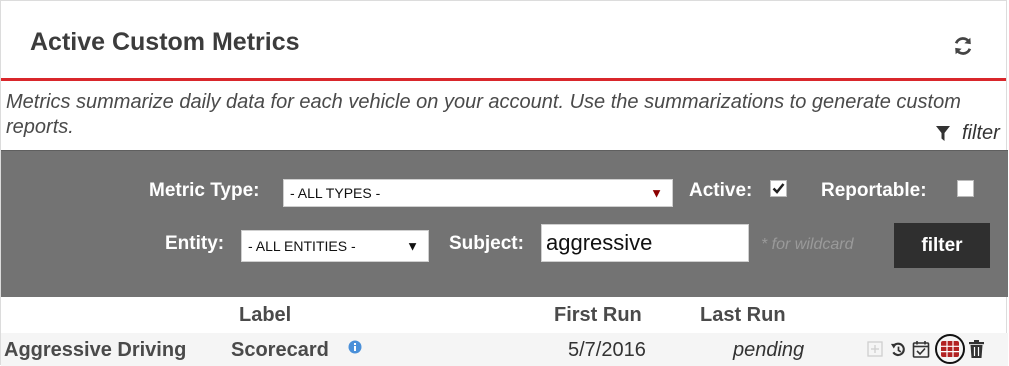 Image resolution: width=1009 pixels, height=366 pixels. What do you see at coordinates (807, 244) in the screenshot?
I see `wildcard-hint: * for wildcard` at bounding box center [807, 244].